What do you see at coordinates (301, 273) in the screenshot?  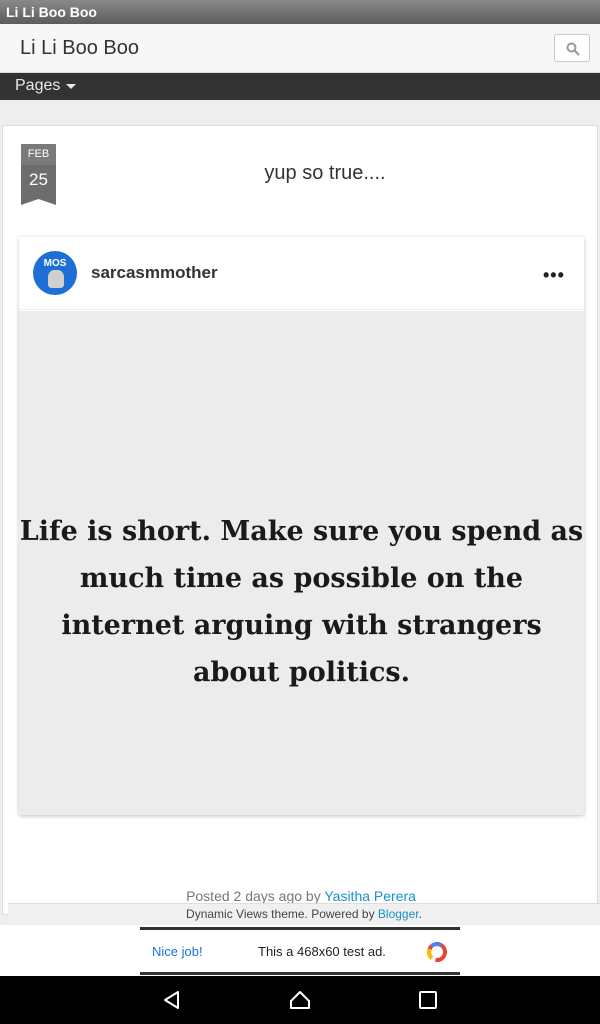 I see `embed-header: MOS sarcasmmother •••` at bounding box center [301, 273].